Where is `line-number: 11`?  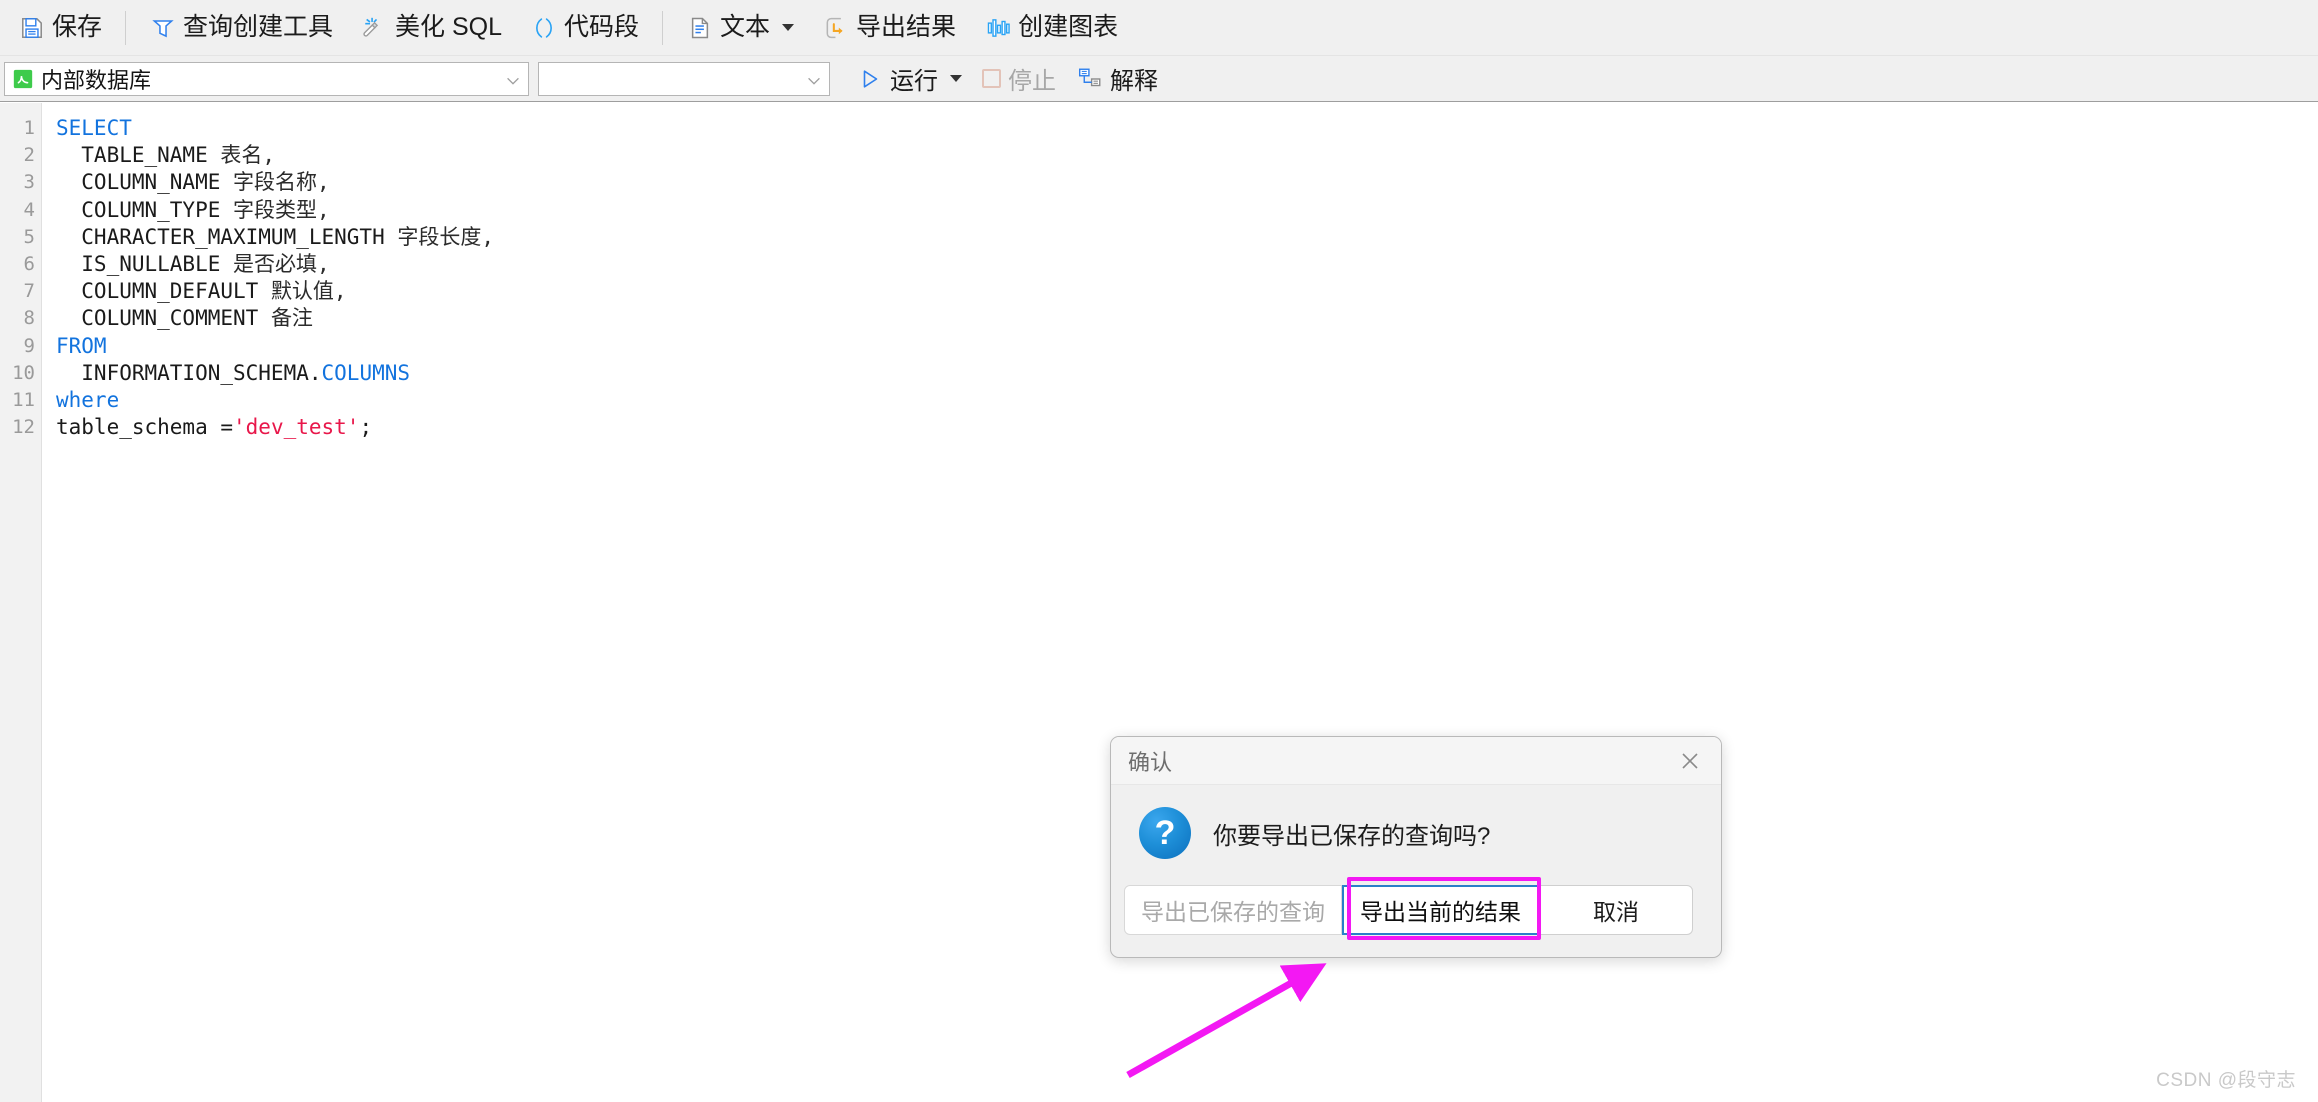
line-number: 11 is located at coordinates (23, 399).